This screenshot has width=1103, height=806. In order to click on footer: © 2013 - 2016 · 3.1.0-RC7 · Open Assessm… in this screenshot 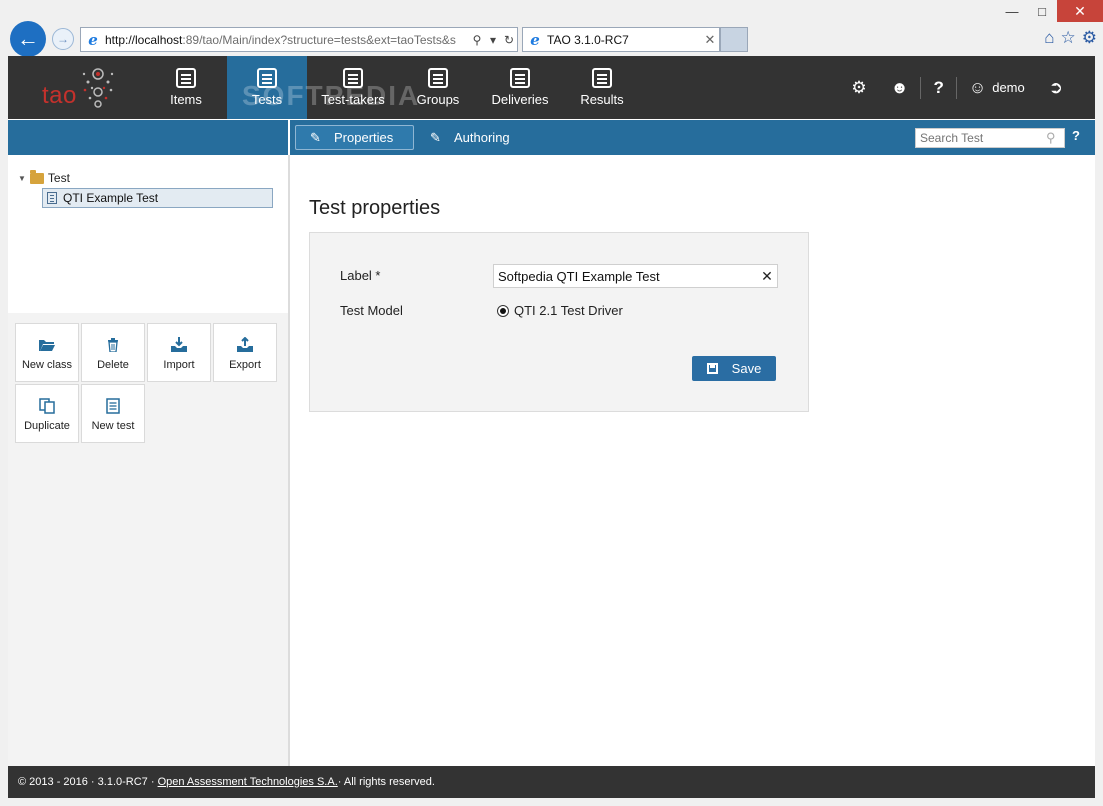, I will do `click(551, 782)`.